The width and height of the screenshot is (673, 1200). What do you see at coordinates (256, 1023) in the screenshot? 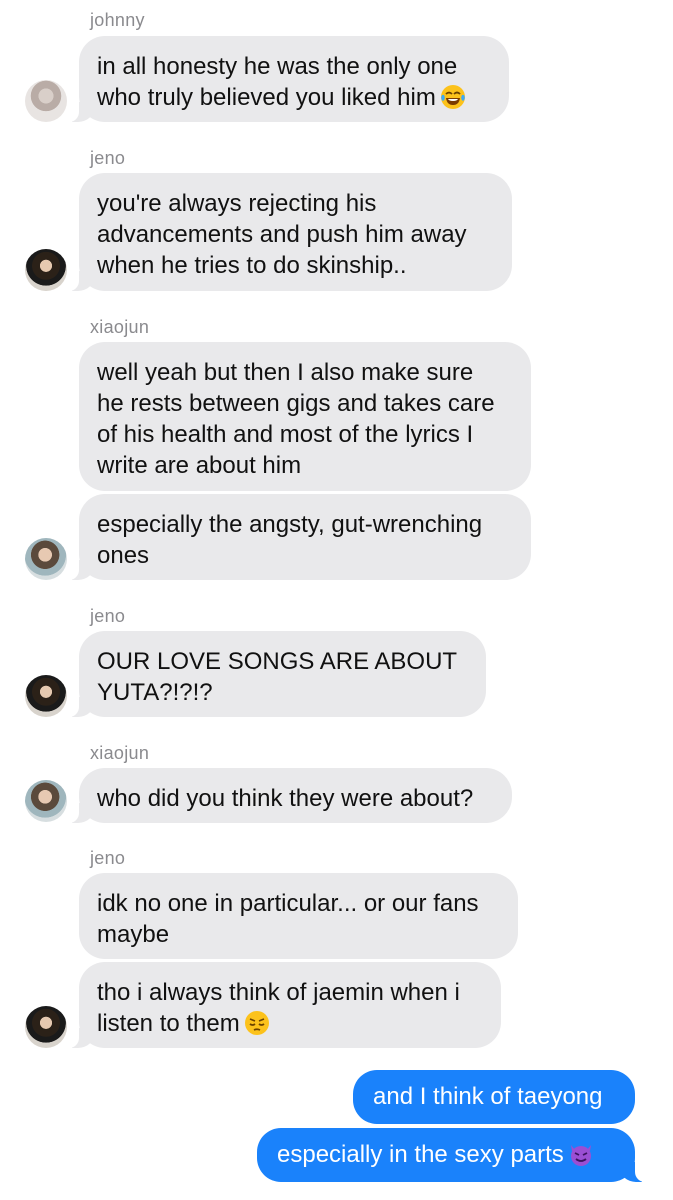
I see `pensive-face-icon` at bounding box center [256, 1023].